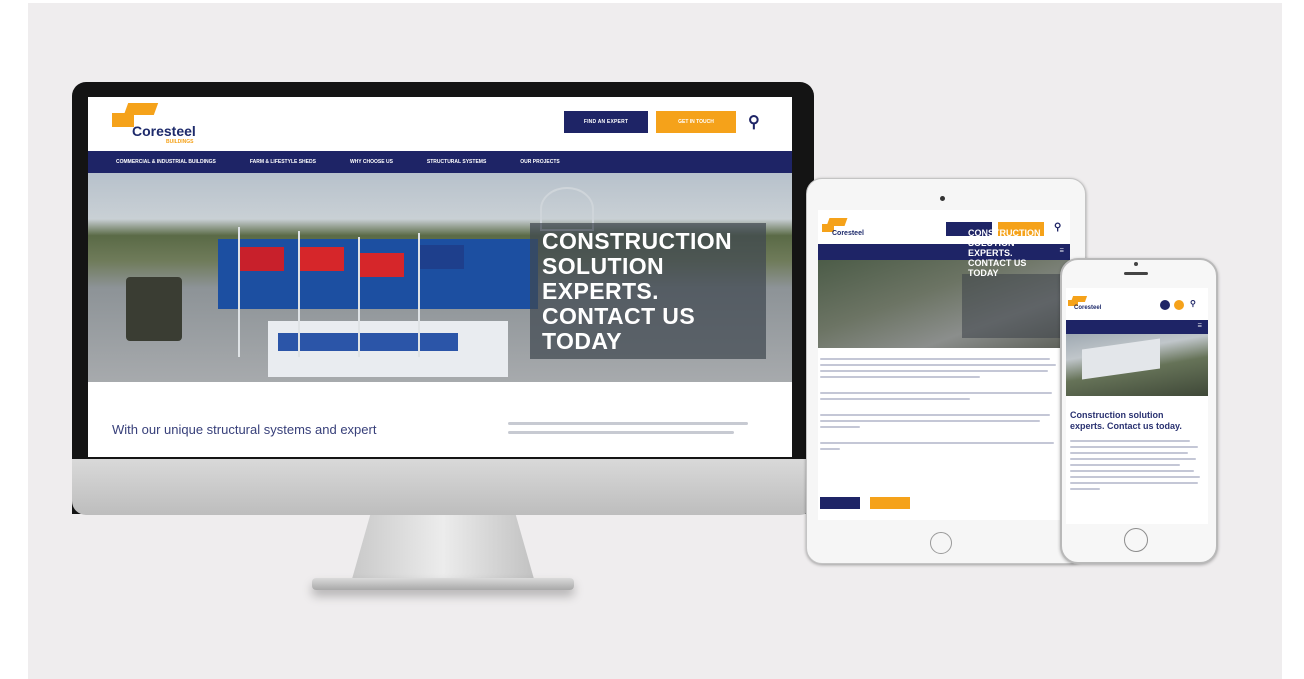 The height and width of the screenshot is (679, 1304). I want to click on desktop-monitor-base, so click(443, 584).